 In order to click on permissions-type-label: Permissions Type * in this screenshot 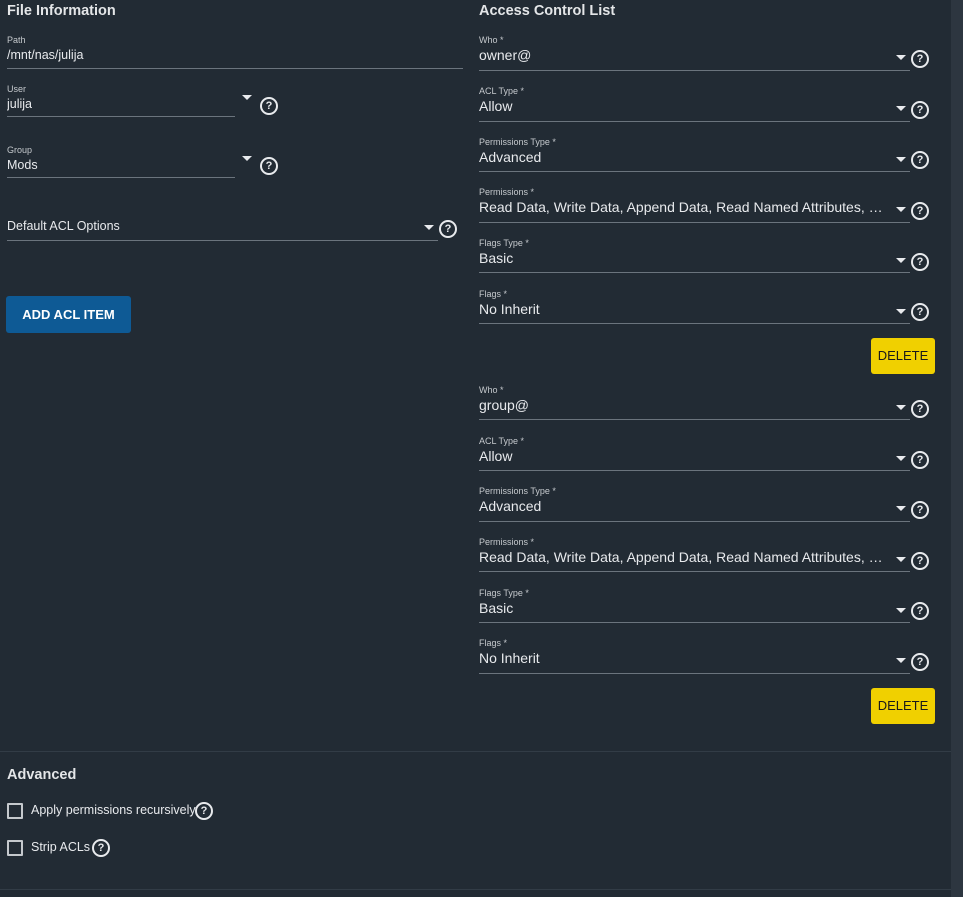, I will do `click(517, 142)`.